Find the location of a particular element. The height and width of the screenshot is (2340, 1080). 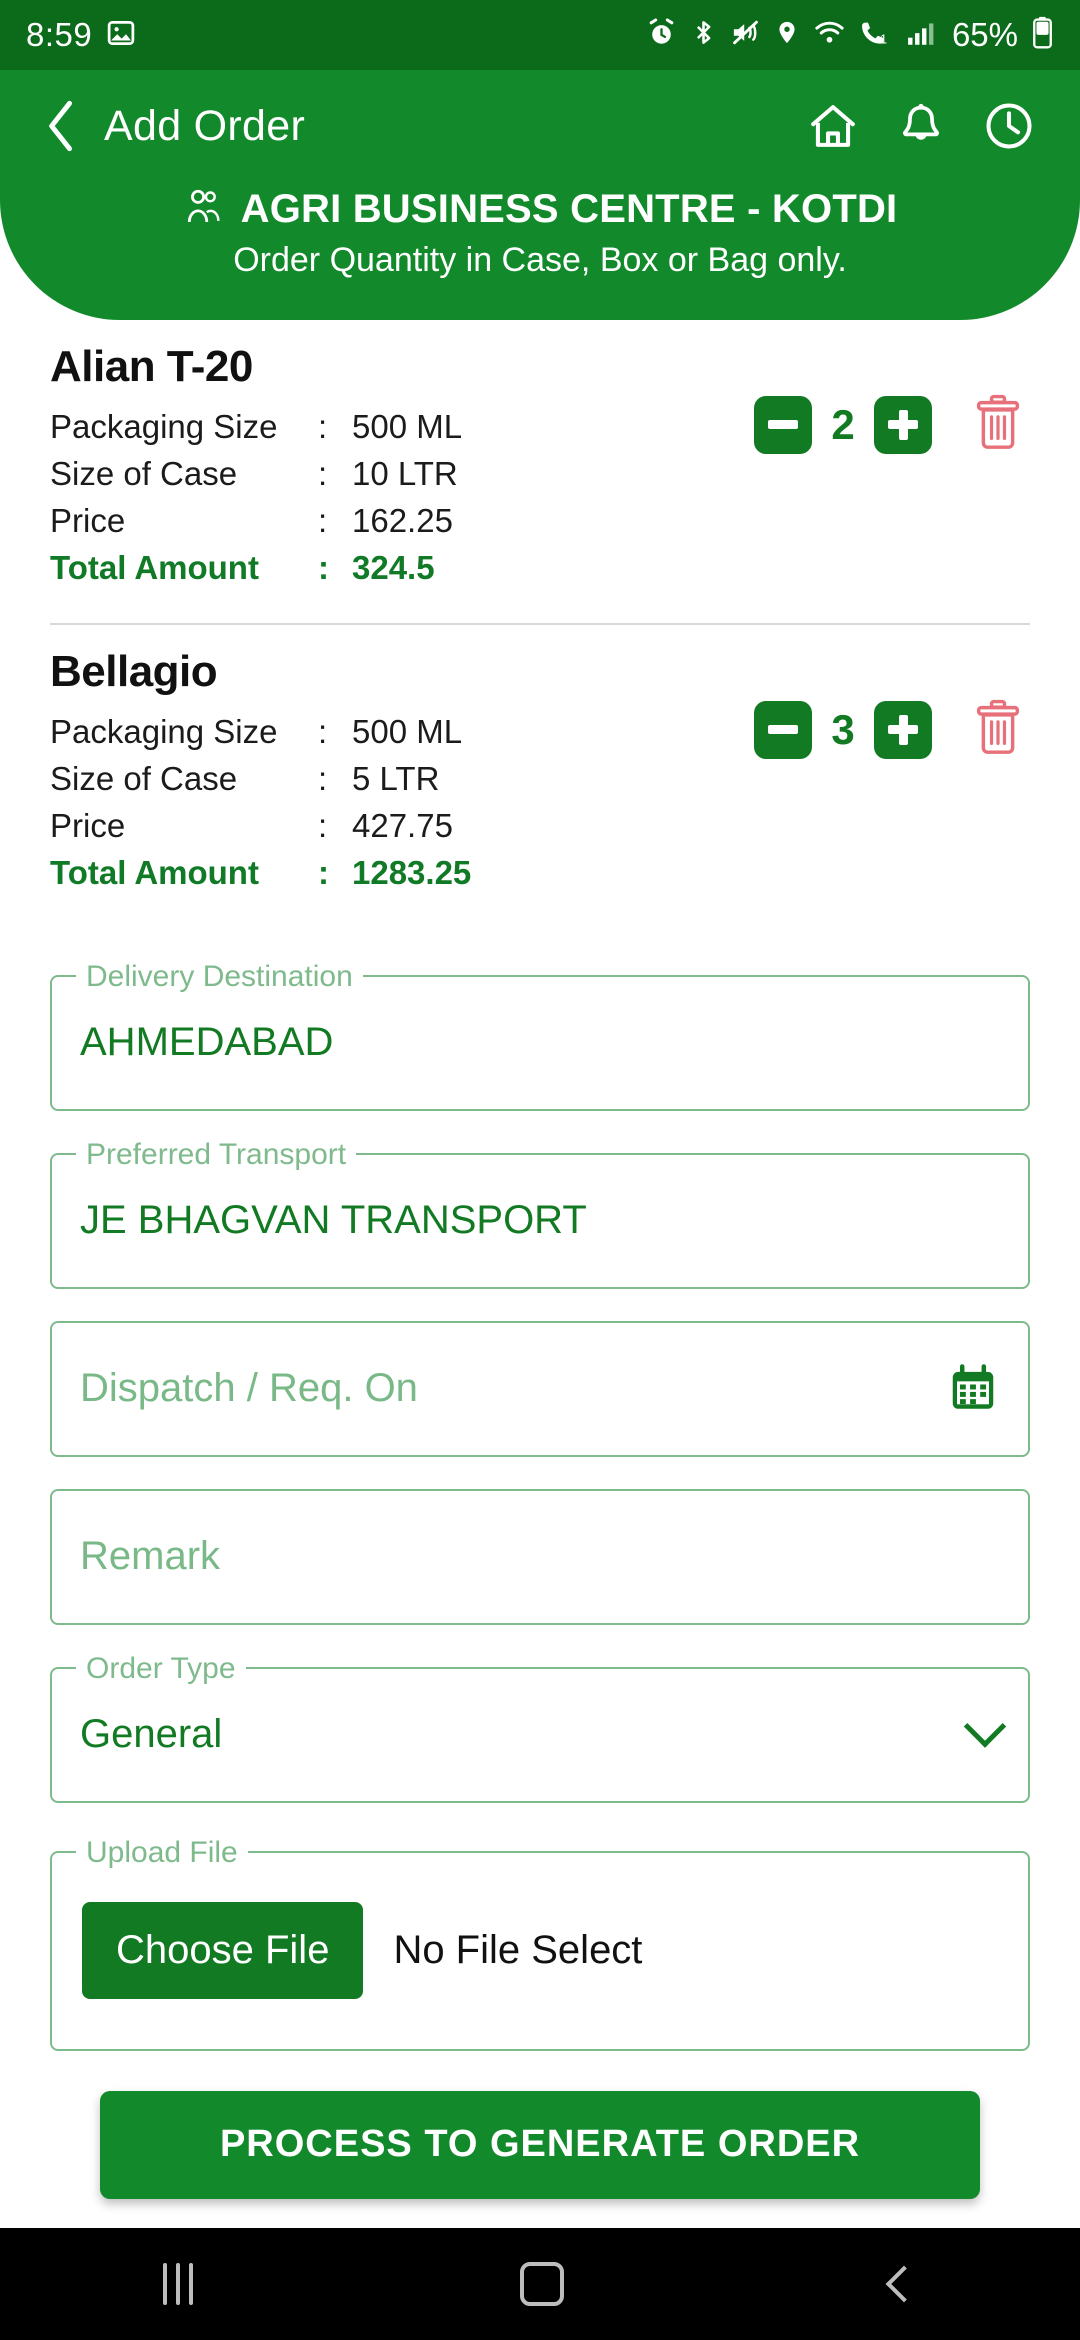

spec-size-of-case: Size of Case : 5 LTR is located at coordinates (402, 779).